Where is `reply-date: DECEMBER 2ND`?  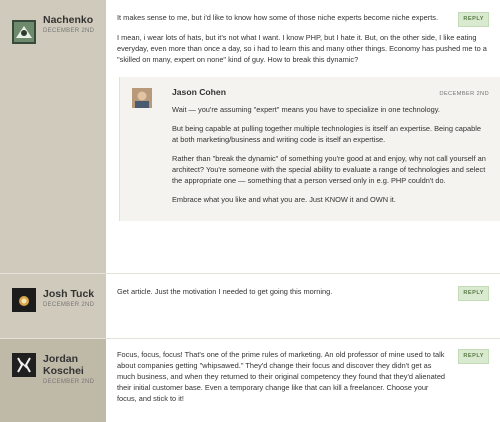
reply-date: DECEMBER 2ND is located at coordinates (464, 94).